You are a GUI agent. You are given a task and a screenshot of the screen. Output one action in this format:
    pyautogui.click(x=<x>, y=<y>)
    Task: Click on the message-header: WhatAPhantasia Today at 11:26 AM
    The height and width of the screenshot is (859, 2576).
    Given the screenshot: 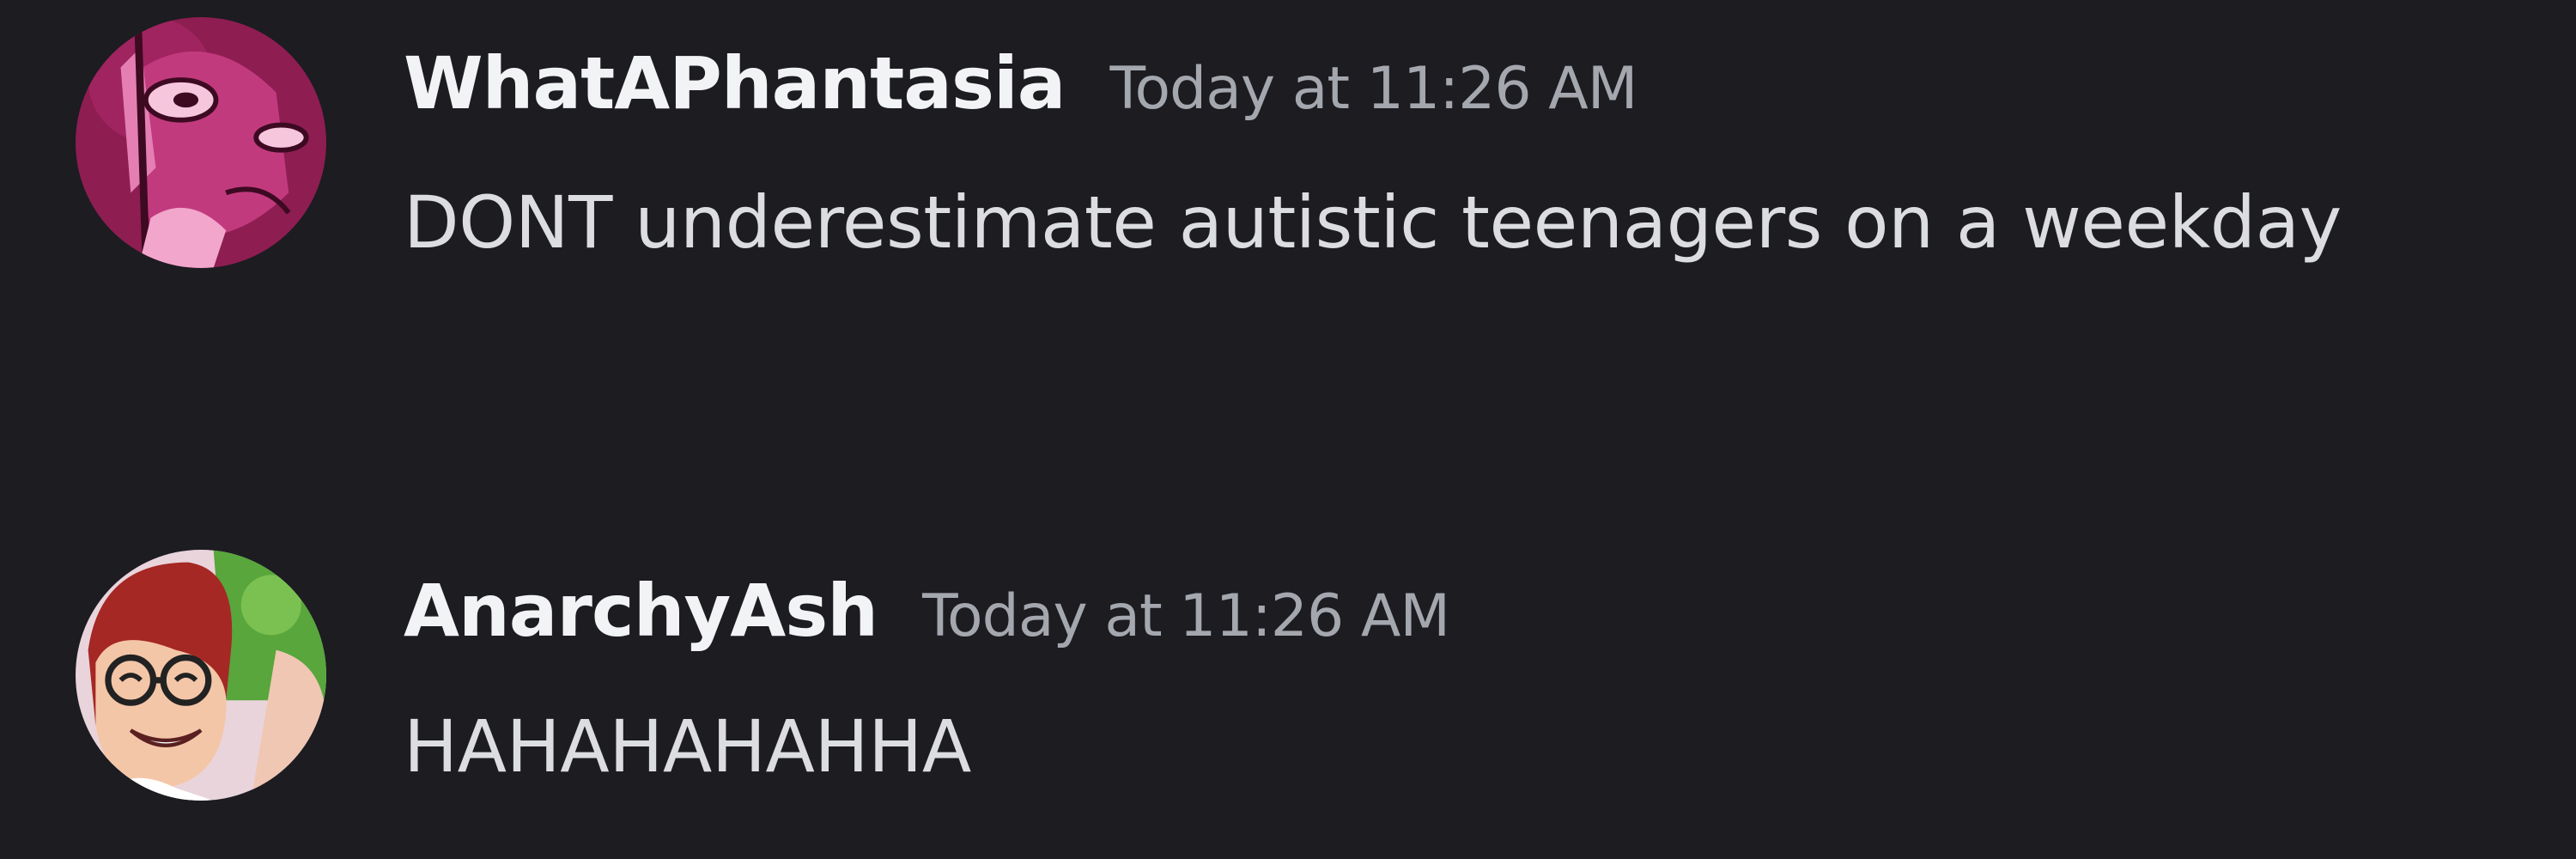 What is the action you would take?
    pyautogui.click(x=1020, y=83)
    